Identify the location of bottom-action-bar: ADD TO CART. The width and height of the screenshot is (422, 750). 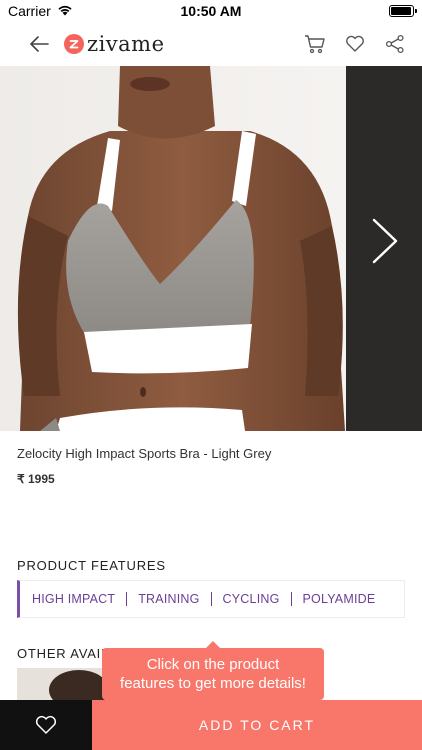
(211, 725).